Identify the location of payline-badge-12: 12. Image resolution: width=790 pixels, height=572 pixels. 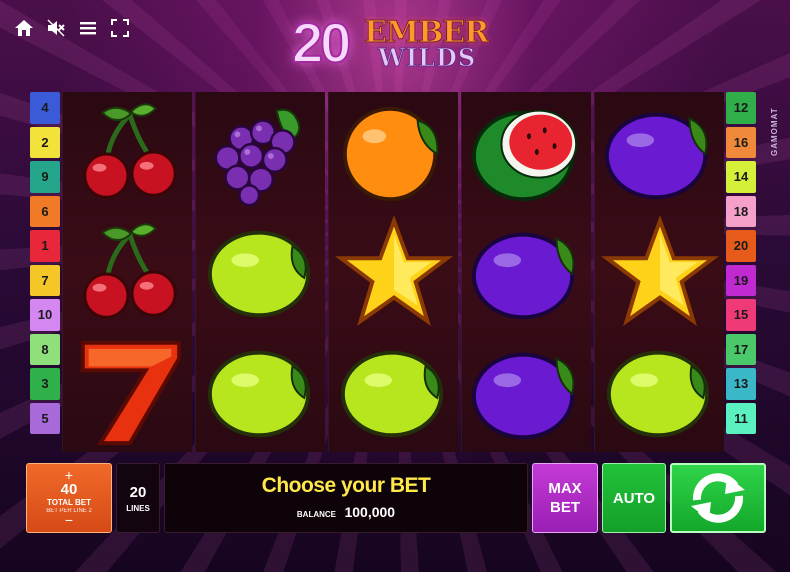
(741, 108).